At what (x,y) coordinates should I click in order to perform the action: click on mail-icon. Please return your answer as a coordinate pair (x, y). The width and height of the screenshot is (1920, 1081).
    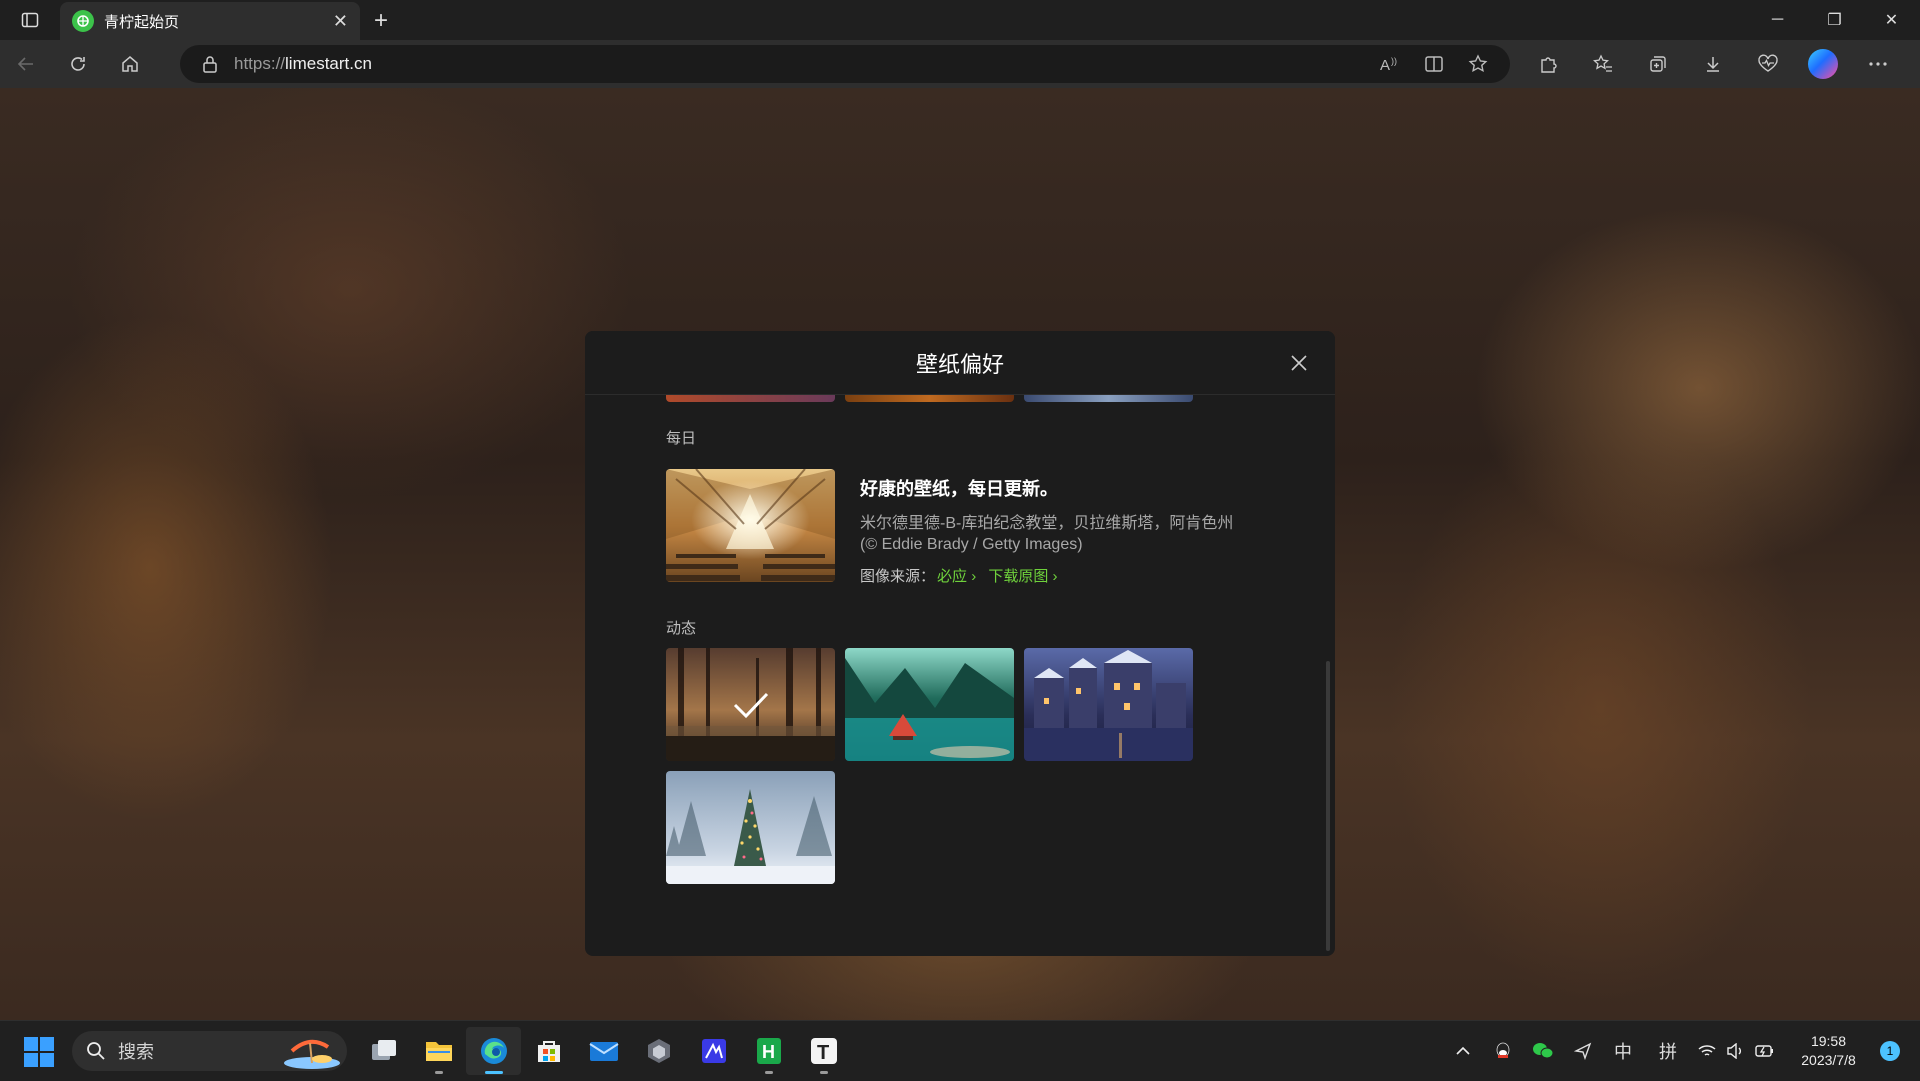
    Looking at the image, I should click on (603, 1051).